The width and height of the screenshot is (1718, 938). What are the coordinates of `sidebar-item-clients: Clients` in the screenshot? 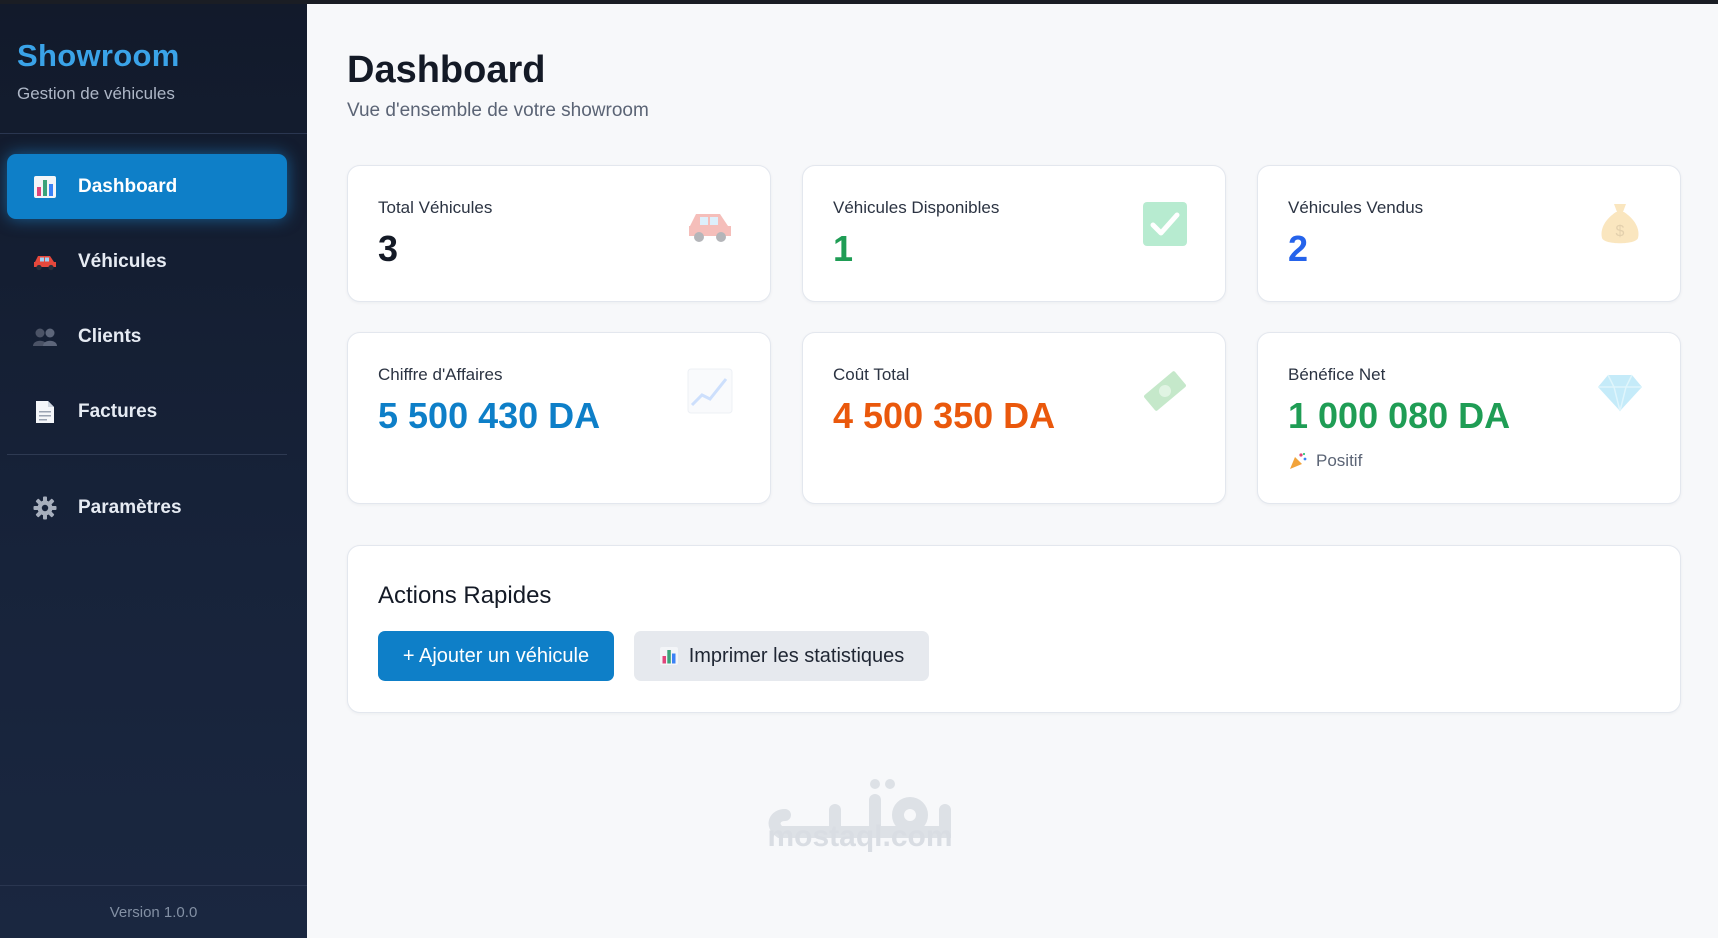 It's located at (147, 336).